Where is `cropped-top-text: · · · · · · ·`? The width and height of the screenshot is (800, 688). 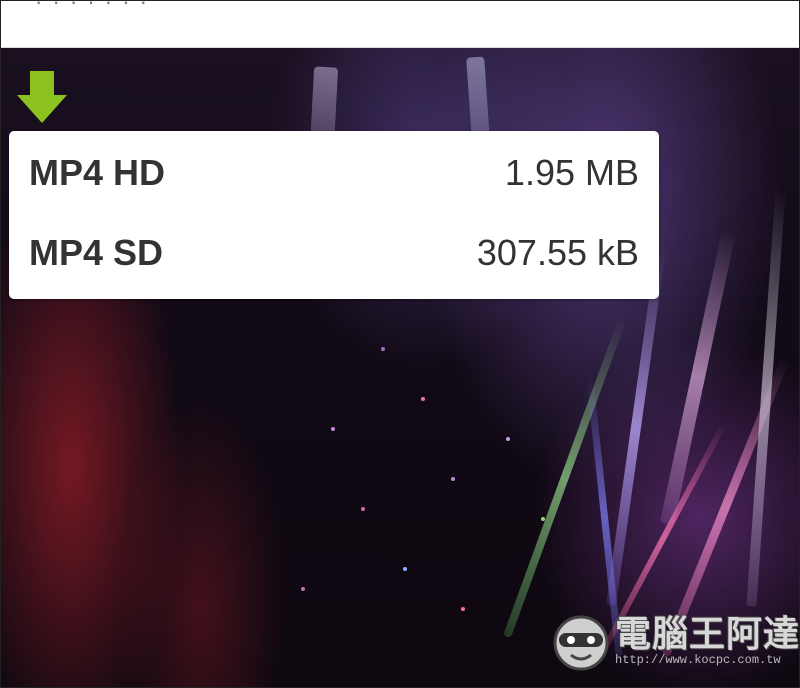
cropped-top-text: · · · · · · · is located at coordinates (92, 7).